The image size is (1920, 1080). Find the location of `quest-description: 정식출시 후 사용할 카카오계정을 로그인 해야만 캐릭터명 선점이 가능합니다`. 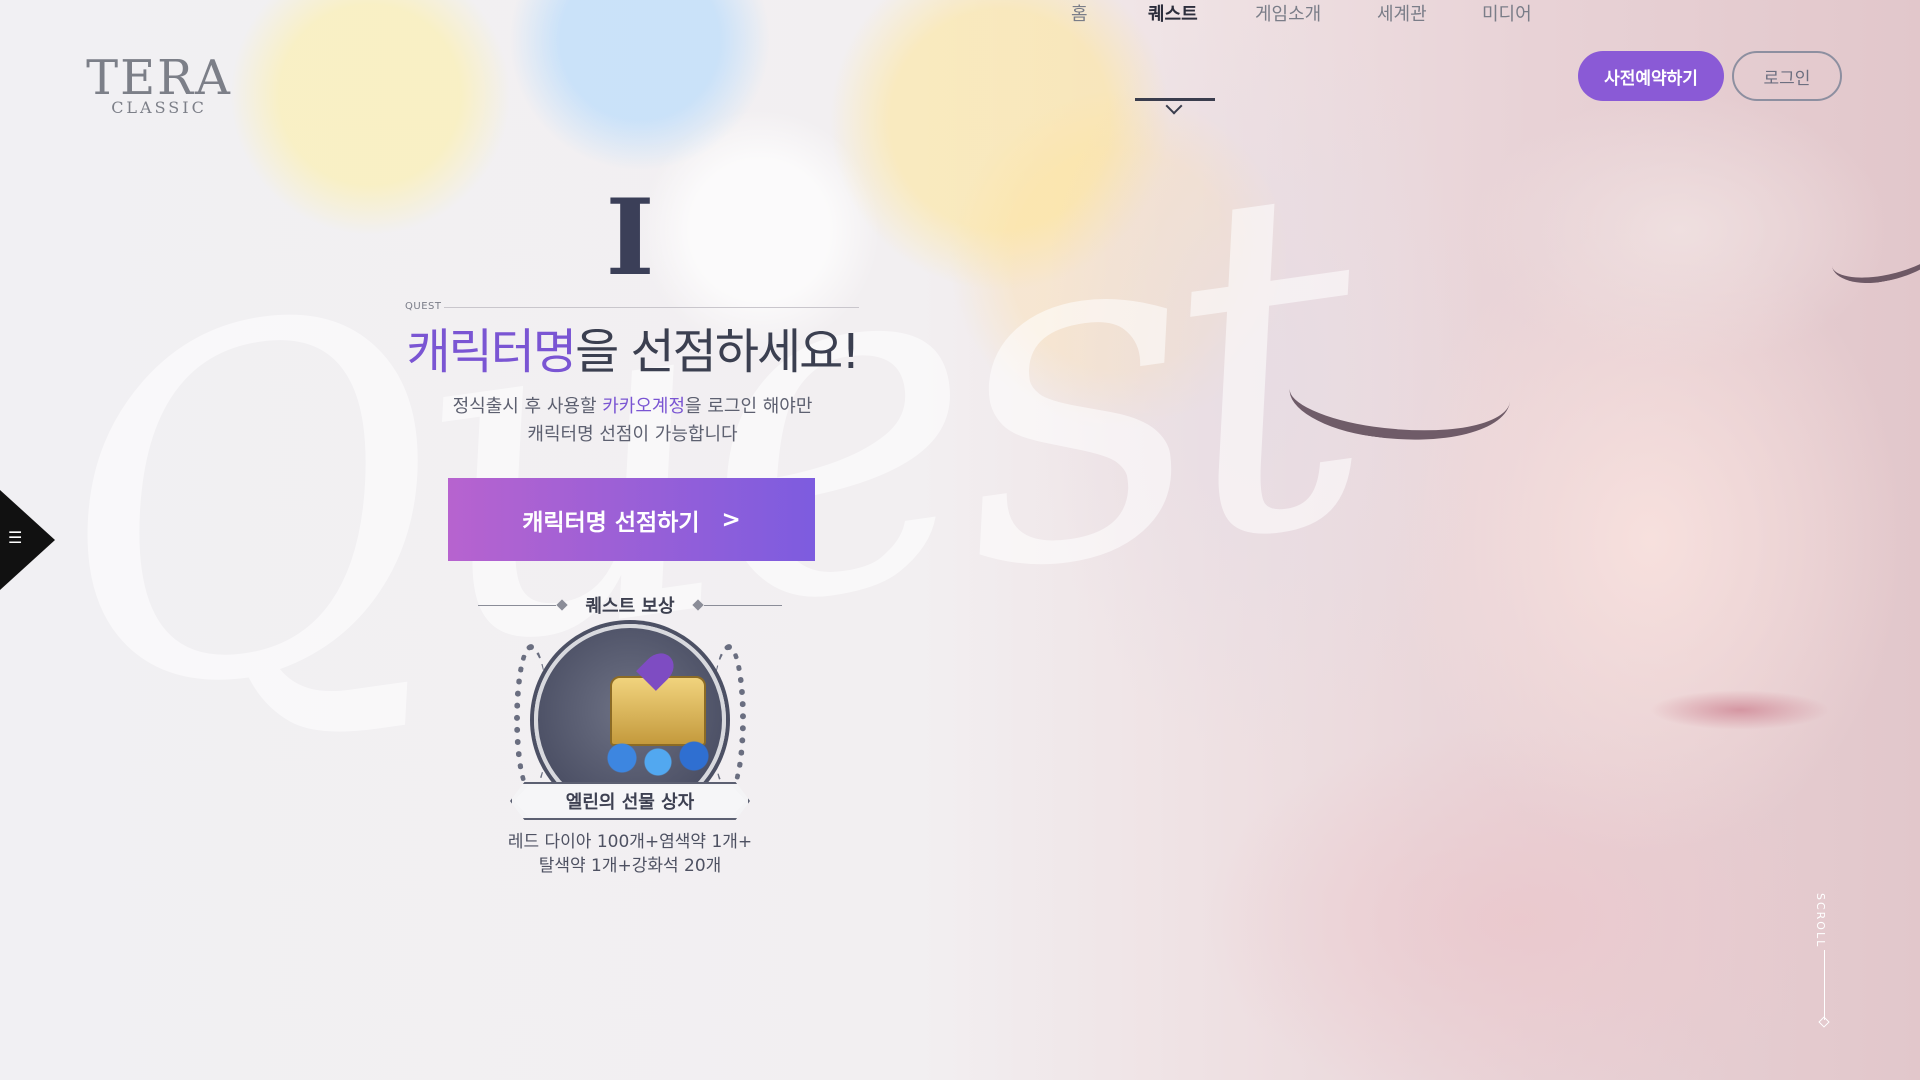

quest-description: 정식출시 후 사용할 카카오계정을 로그인 해야만 캐릭터명 선점이 가능합니다 is located at coordinates (632, 421).